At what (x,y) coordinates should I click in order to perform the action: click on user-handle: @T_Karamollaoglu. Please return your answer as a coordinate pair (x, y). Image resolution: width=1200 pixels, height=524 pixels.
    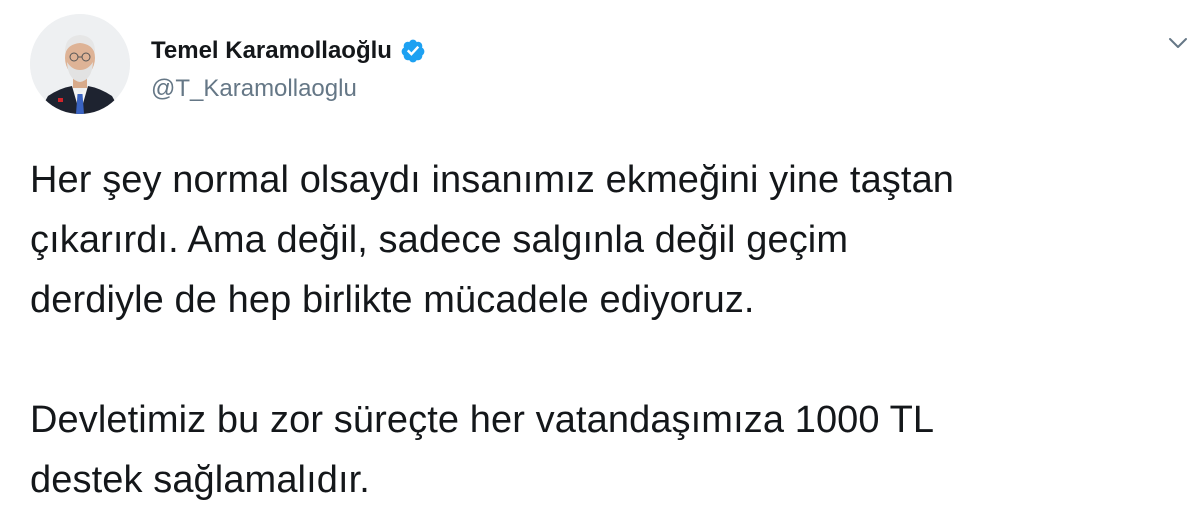
    Looking at the image, I should click on (254, 89).